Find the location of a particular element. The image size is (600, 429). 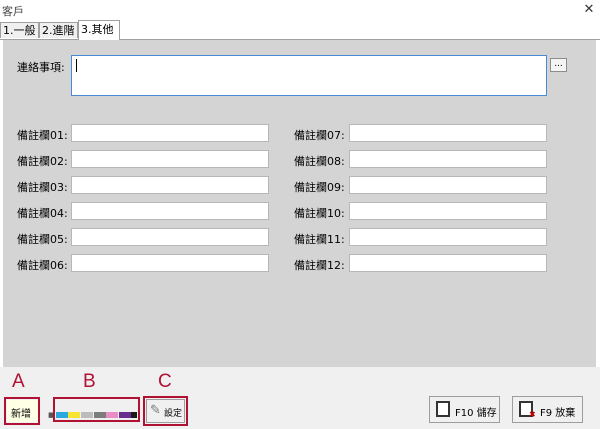

annotation-letter-a: A is located at coordinates (18, 381).